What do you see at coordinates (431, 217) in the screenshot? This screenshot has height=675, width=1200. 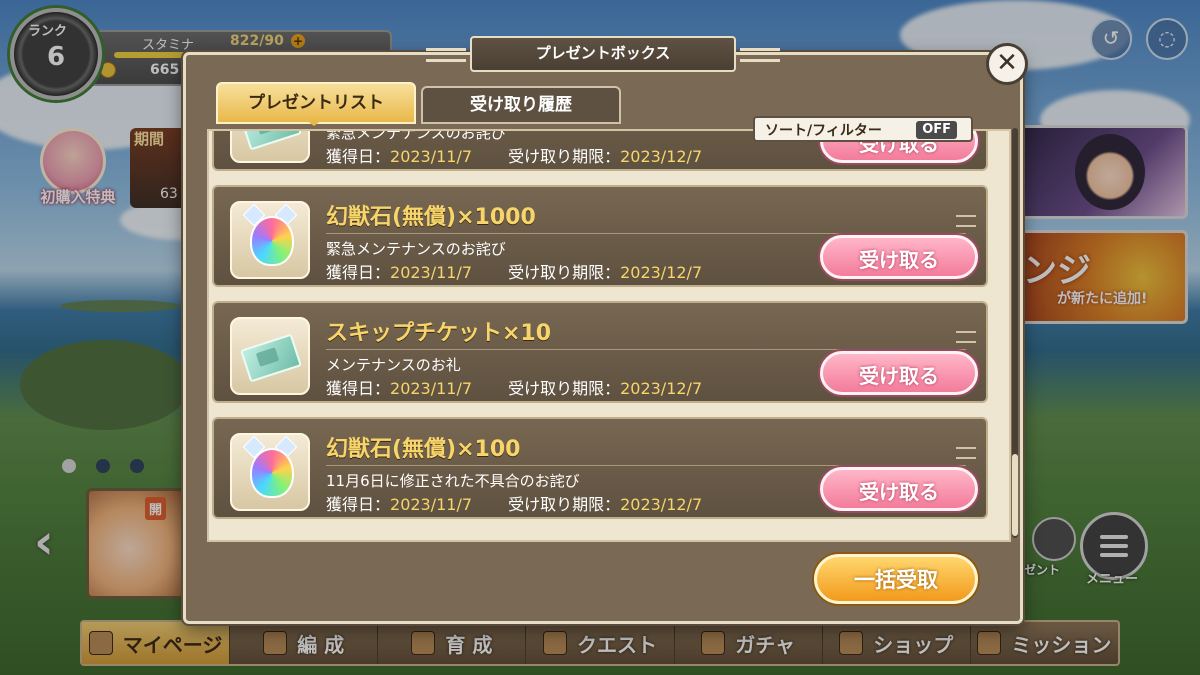 I see `item-name: 幻獣石(無償)×1000` at bounding box center [431, 217].